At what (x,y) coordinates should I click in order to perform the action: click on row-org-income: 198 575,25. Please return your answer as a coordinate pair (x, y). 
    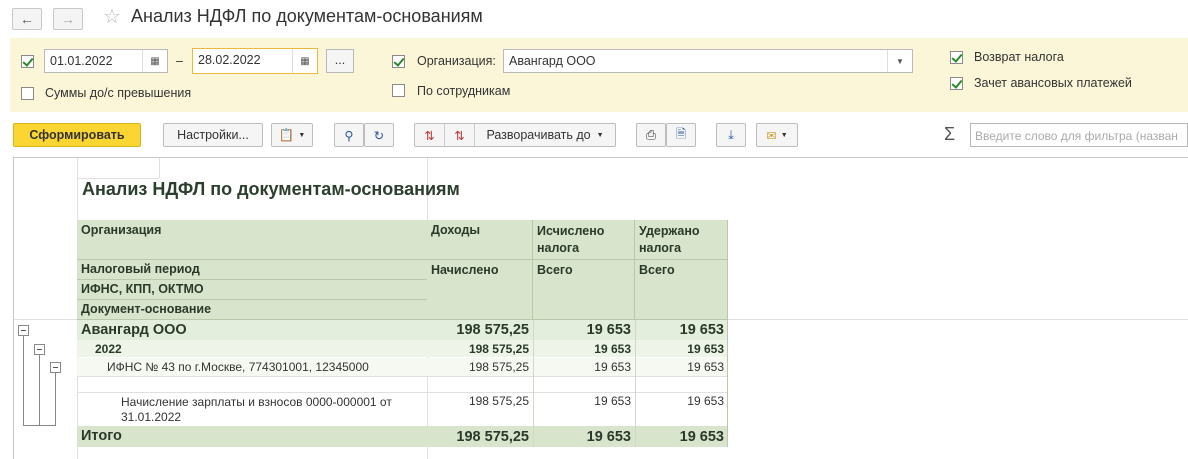
    Looking at the image, I should click on (480, 330).